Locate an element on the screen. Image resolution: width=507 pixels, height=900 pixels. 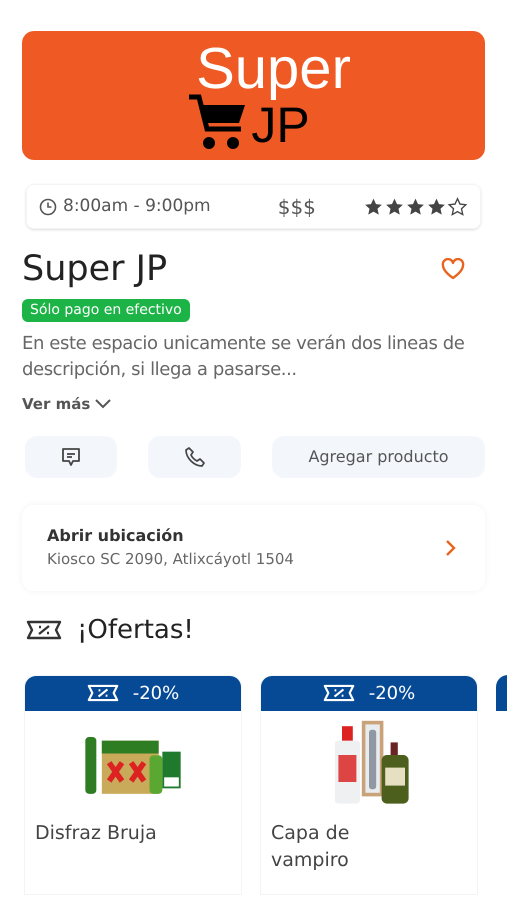
price-level: $$$ is located at coordinates (297, 207).